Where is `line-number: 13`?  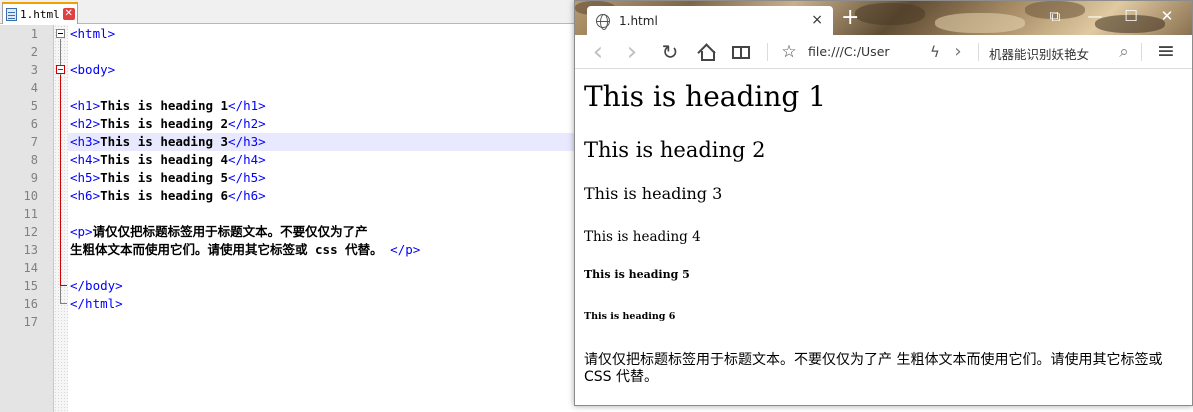 line-number: 13 is located at coordinates (30, 250).